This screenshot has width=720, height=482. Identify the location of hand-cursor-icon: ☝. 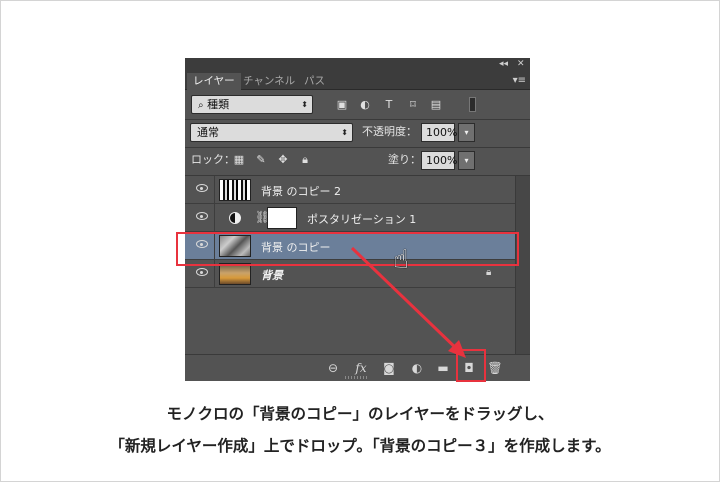
(401, 260).